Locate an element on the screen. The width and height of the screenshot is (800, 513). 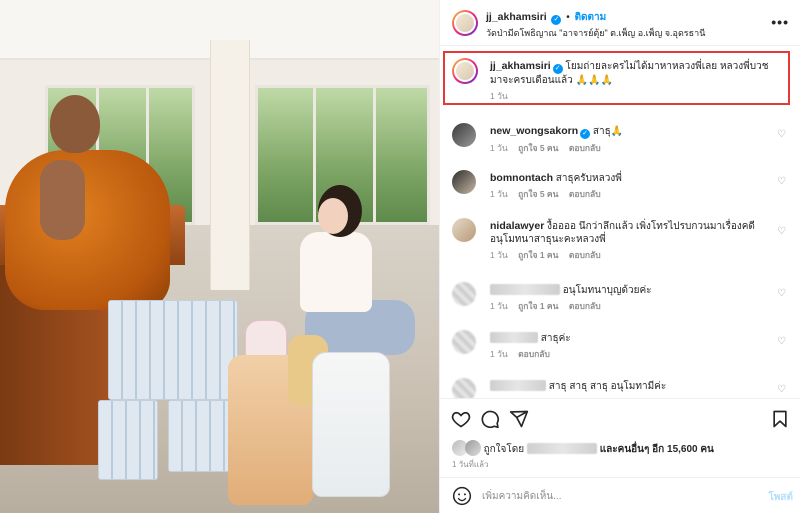
post-comment-button: โพสต์ is located at coordinates (780, 497).